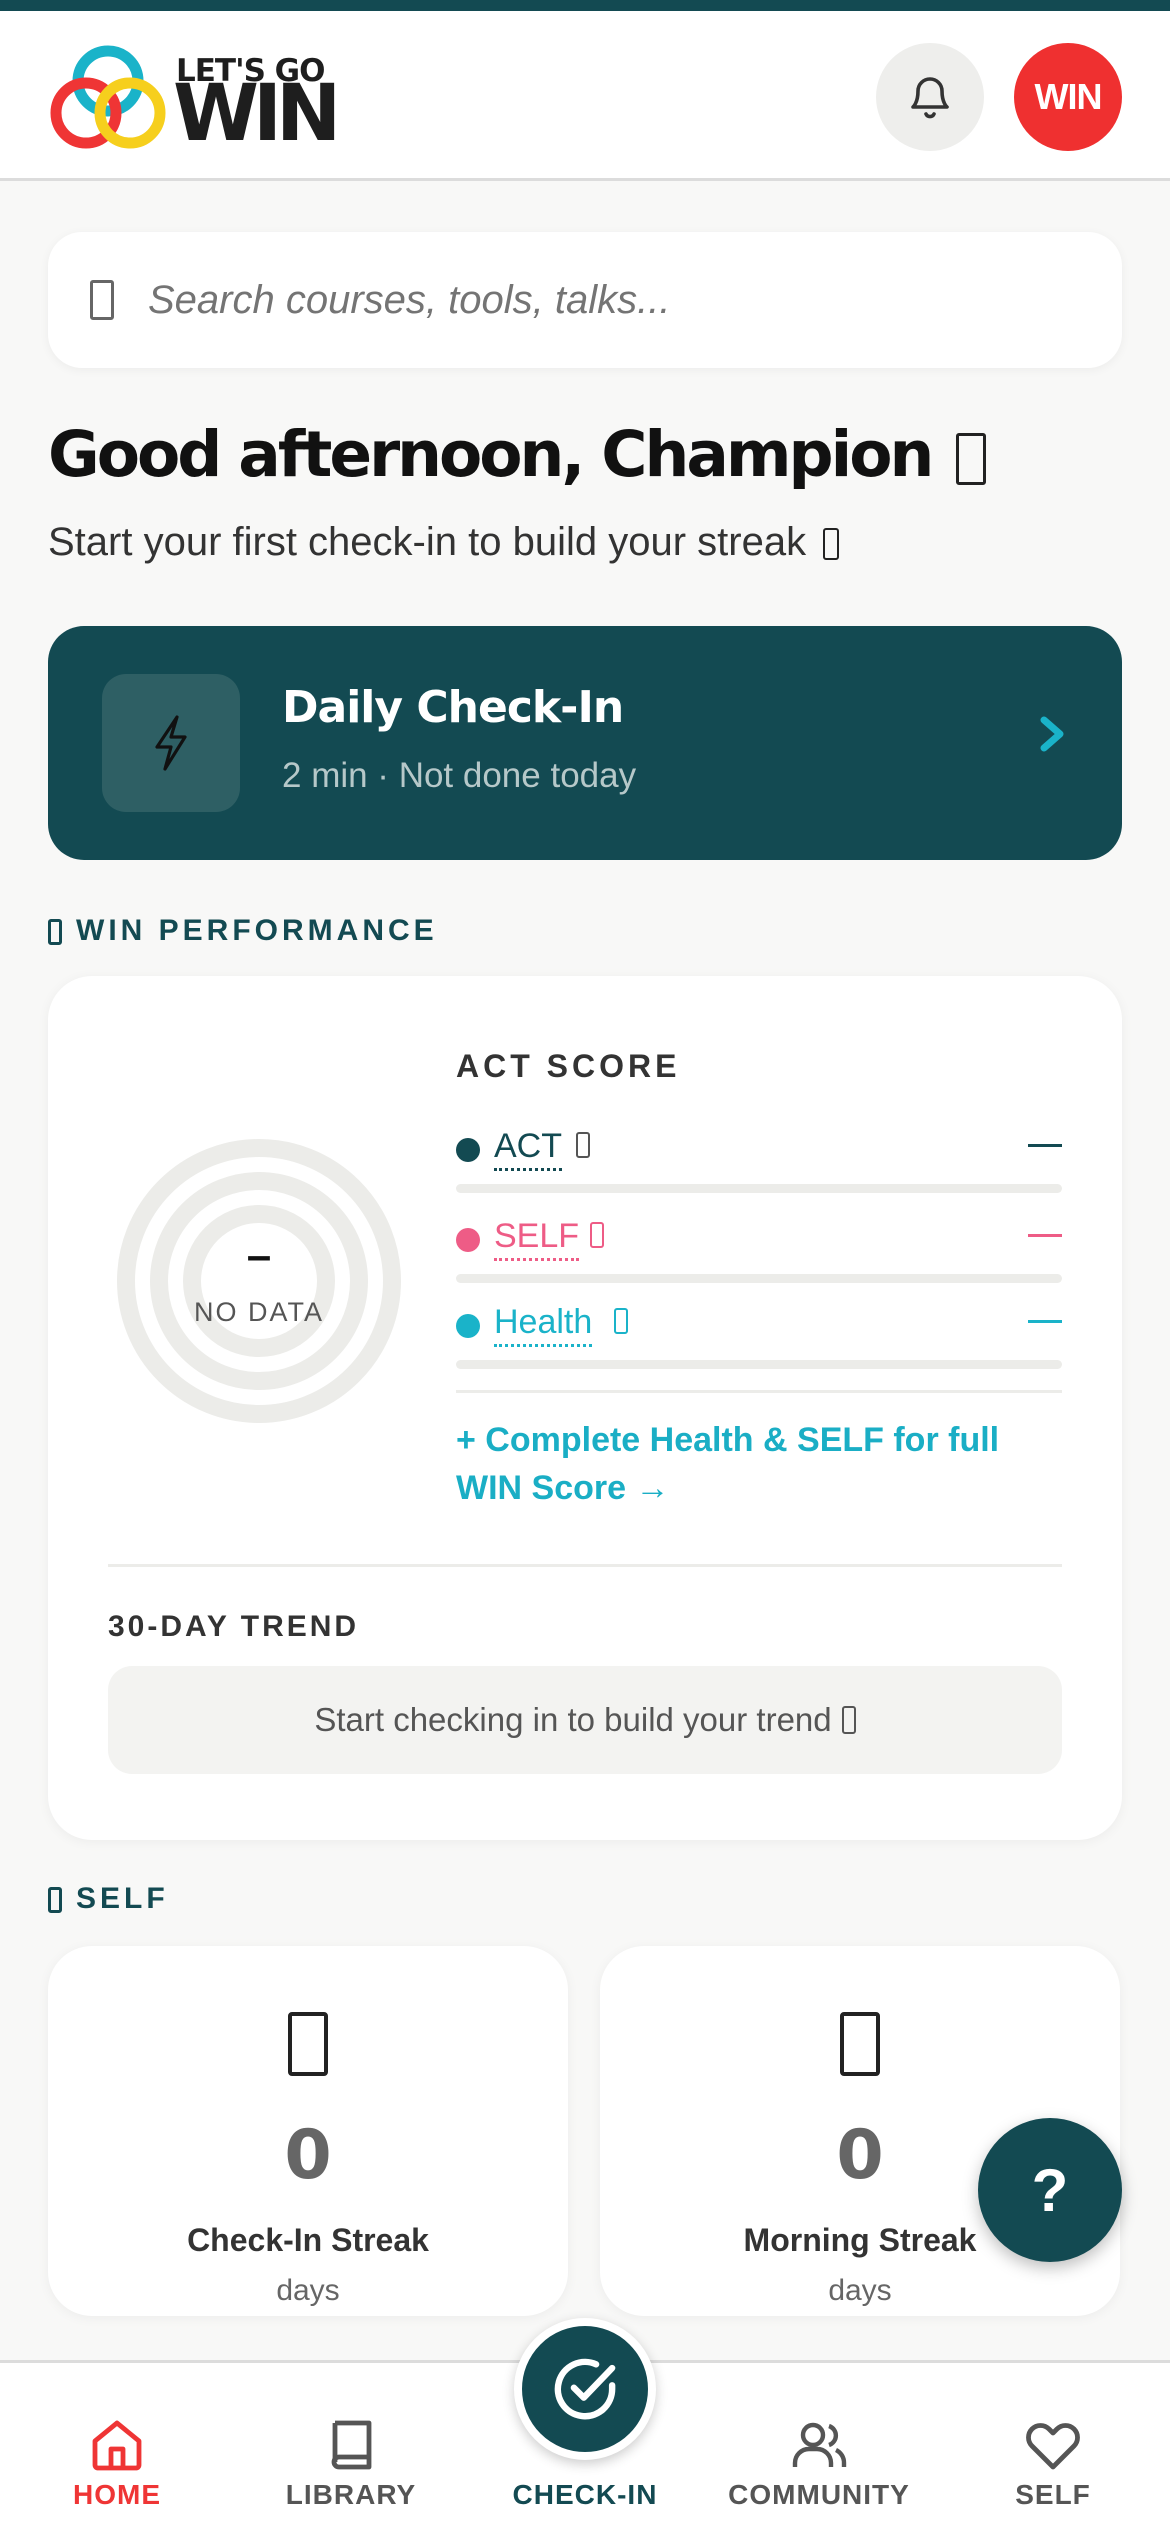  I want to click on score-value-act, so click(1045, 1145).